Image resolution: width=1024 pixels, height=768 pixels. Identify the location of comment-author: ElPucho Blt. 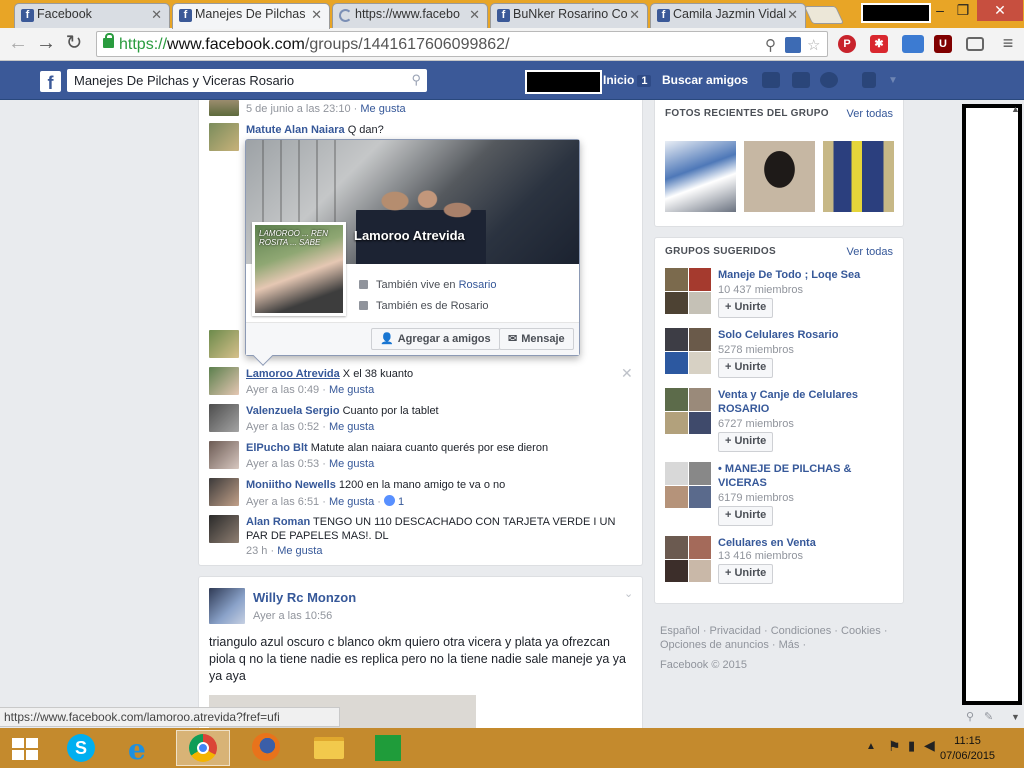
(277, 448).